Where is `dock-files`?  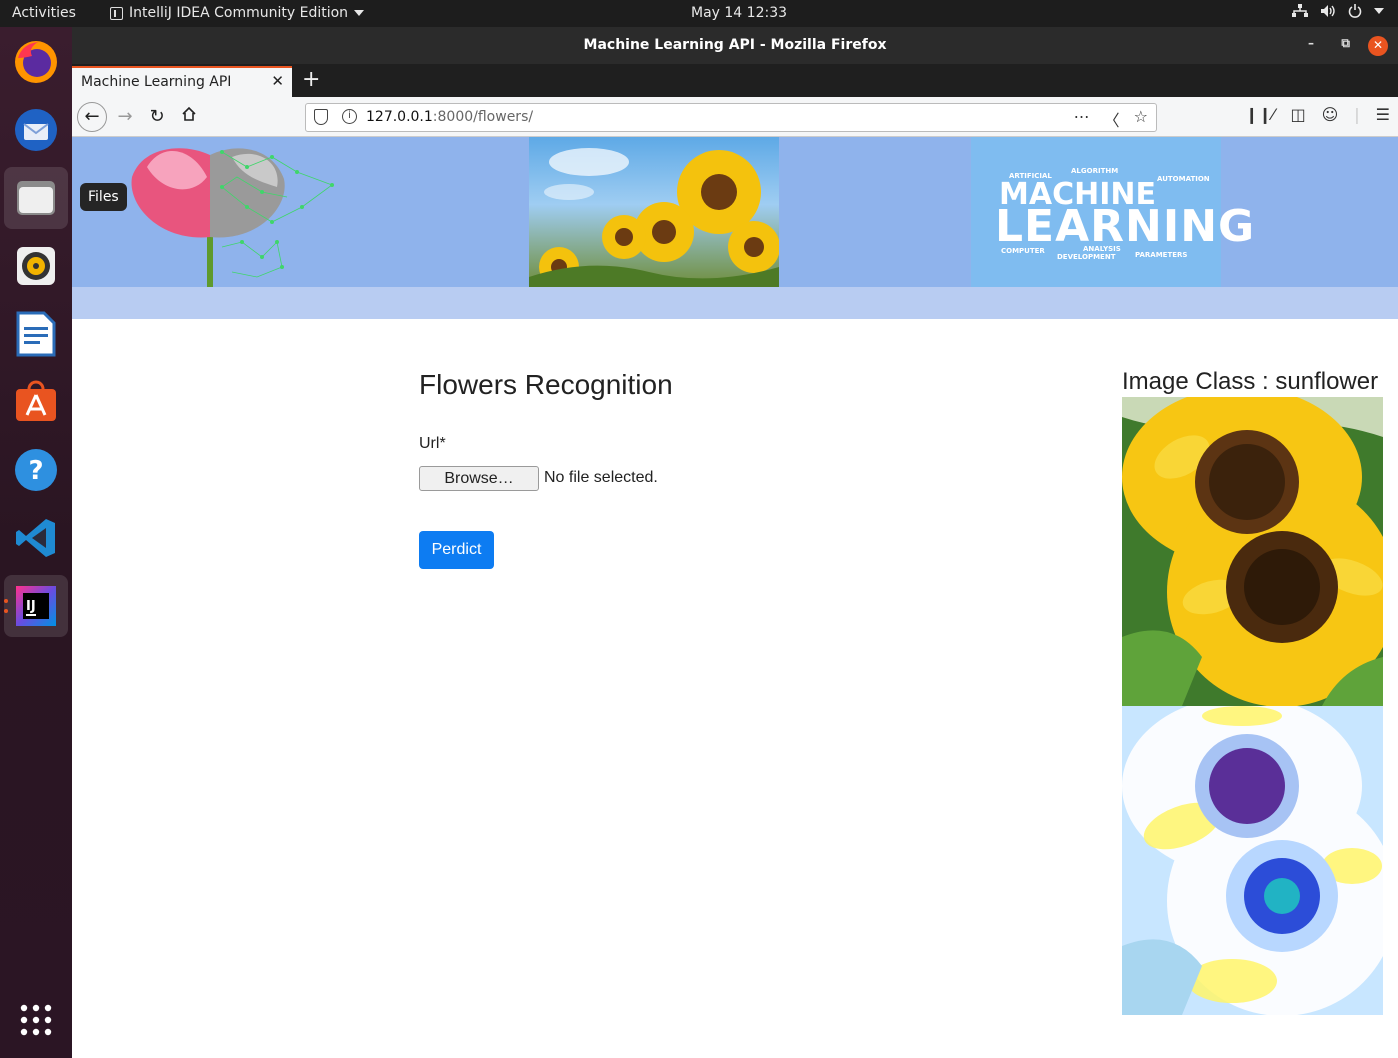 dock-files is located at coordinates (36, 198).